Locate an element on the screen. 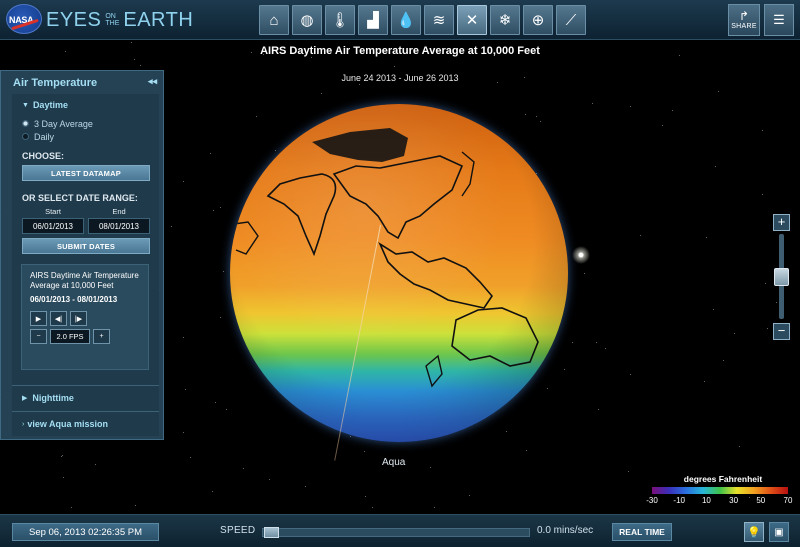 The height and width of the screenshot is (547, 800). radio-3-day-average: 3 Day Average is located at coordinates (57, 123).